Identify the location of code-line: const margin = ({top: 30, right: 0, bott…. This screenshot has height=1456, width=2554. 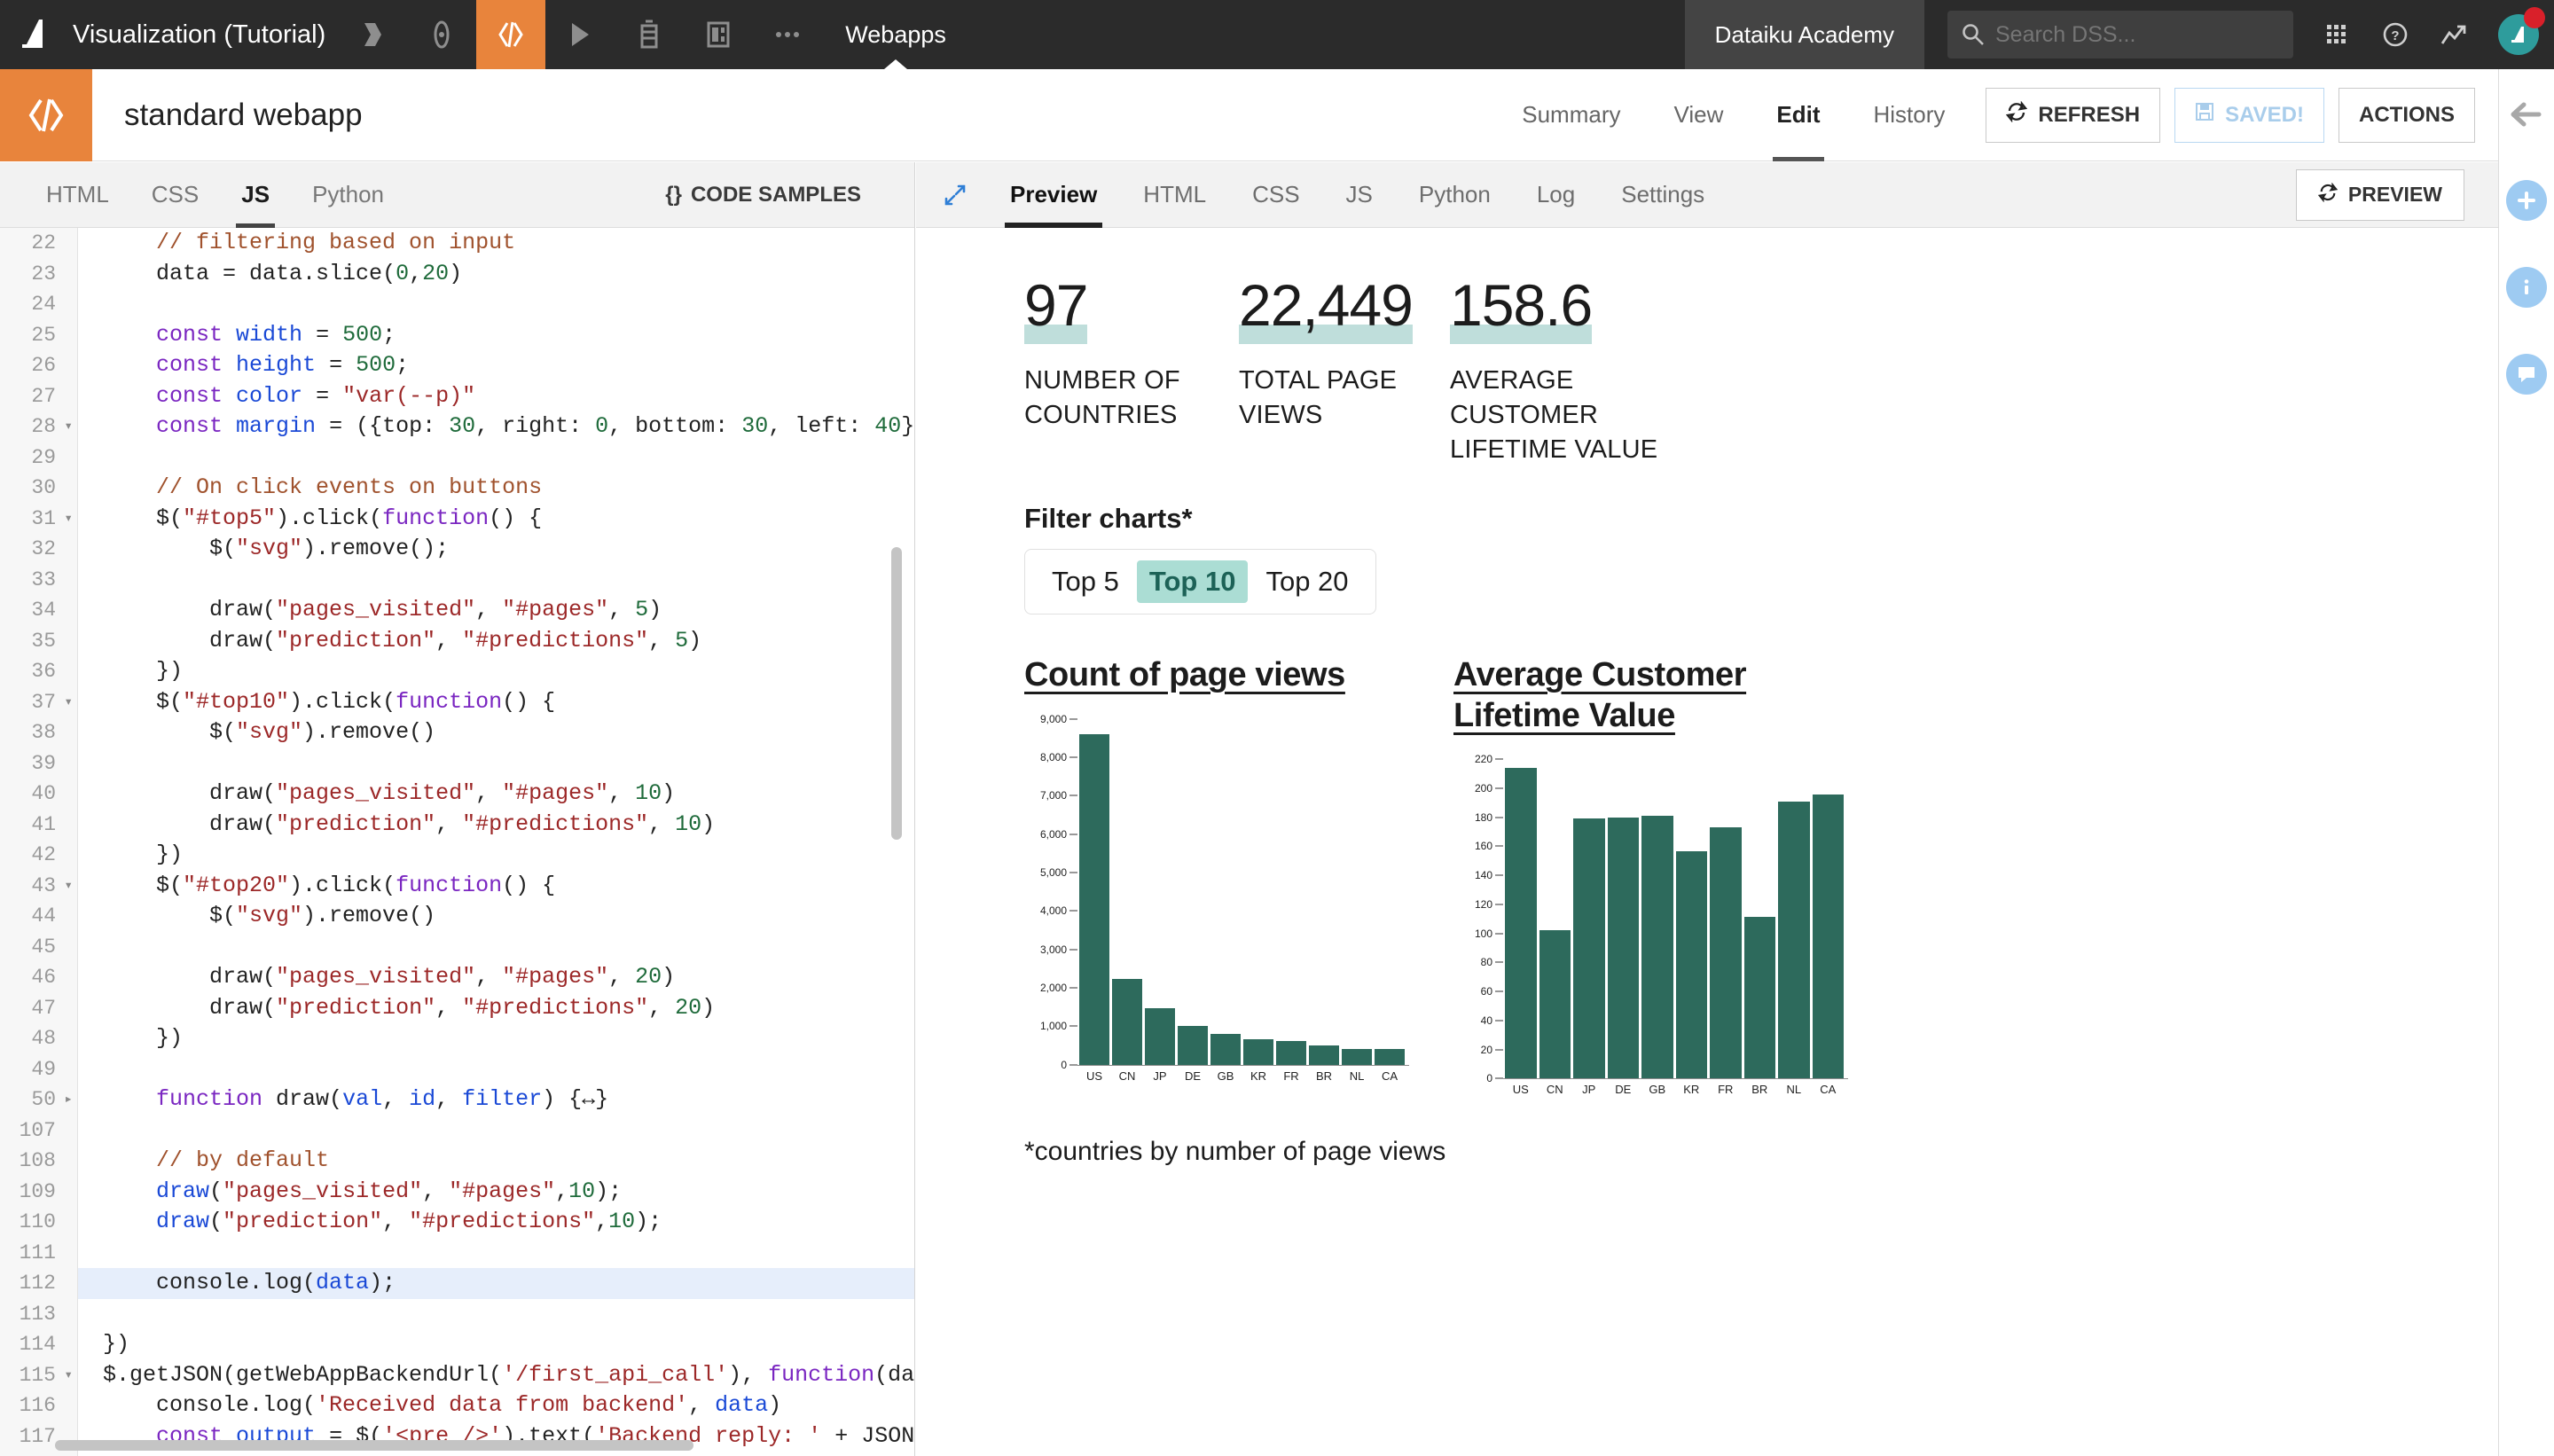
(496, 426).